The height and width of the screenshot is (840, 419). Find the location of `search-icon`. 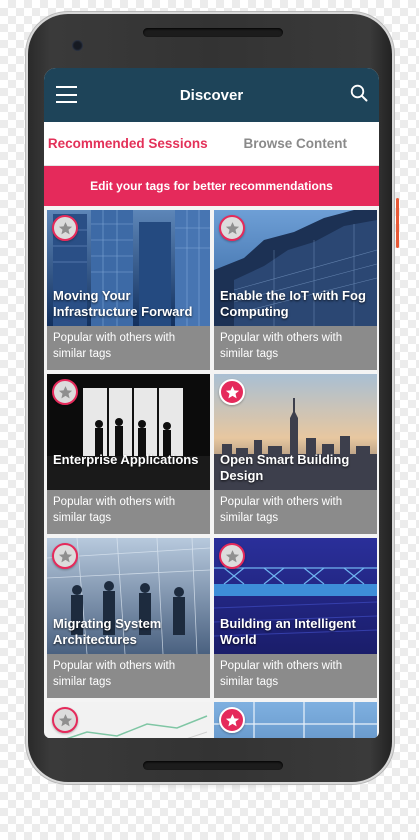

search-icon is located at coordinates (359, 93).